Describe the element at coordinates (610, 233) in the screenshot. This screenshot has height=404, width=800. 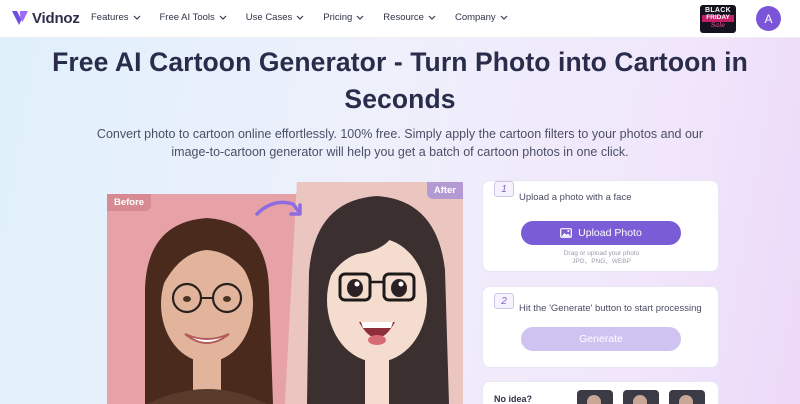
I see `upload-button-label: Upload Photo` at that location.